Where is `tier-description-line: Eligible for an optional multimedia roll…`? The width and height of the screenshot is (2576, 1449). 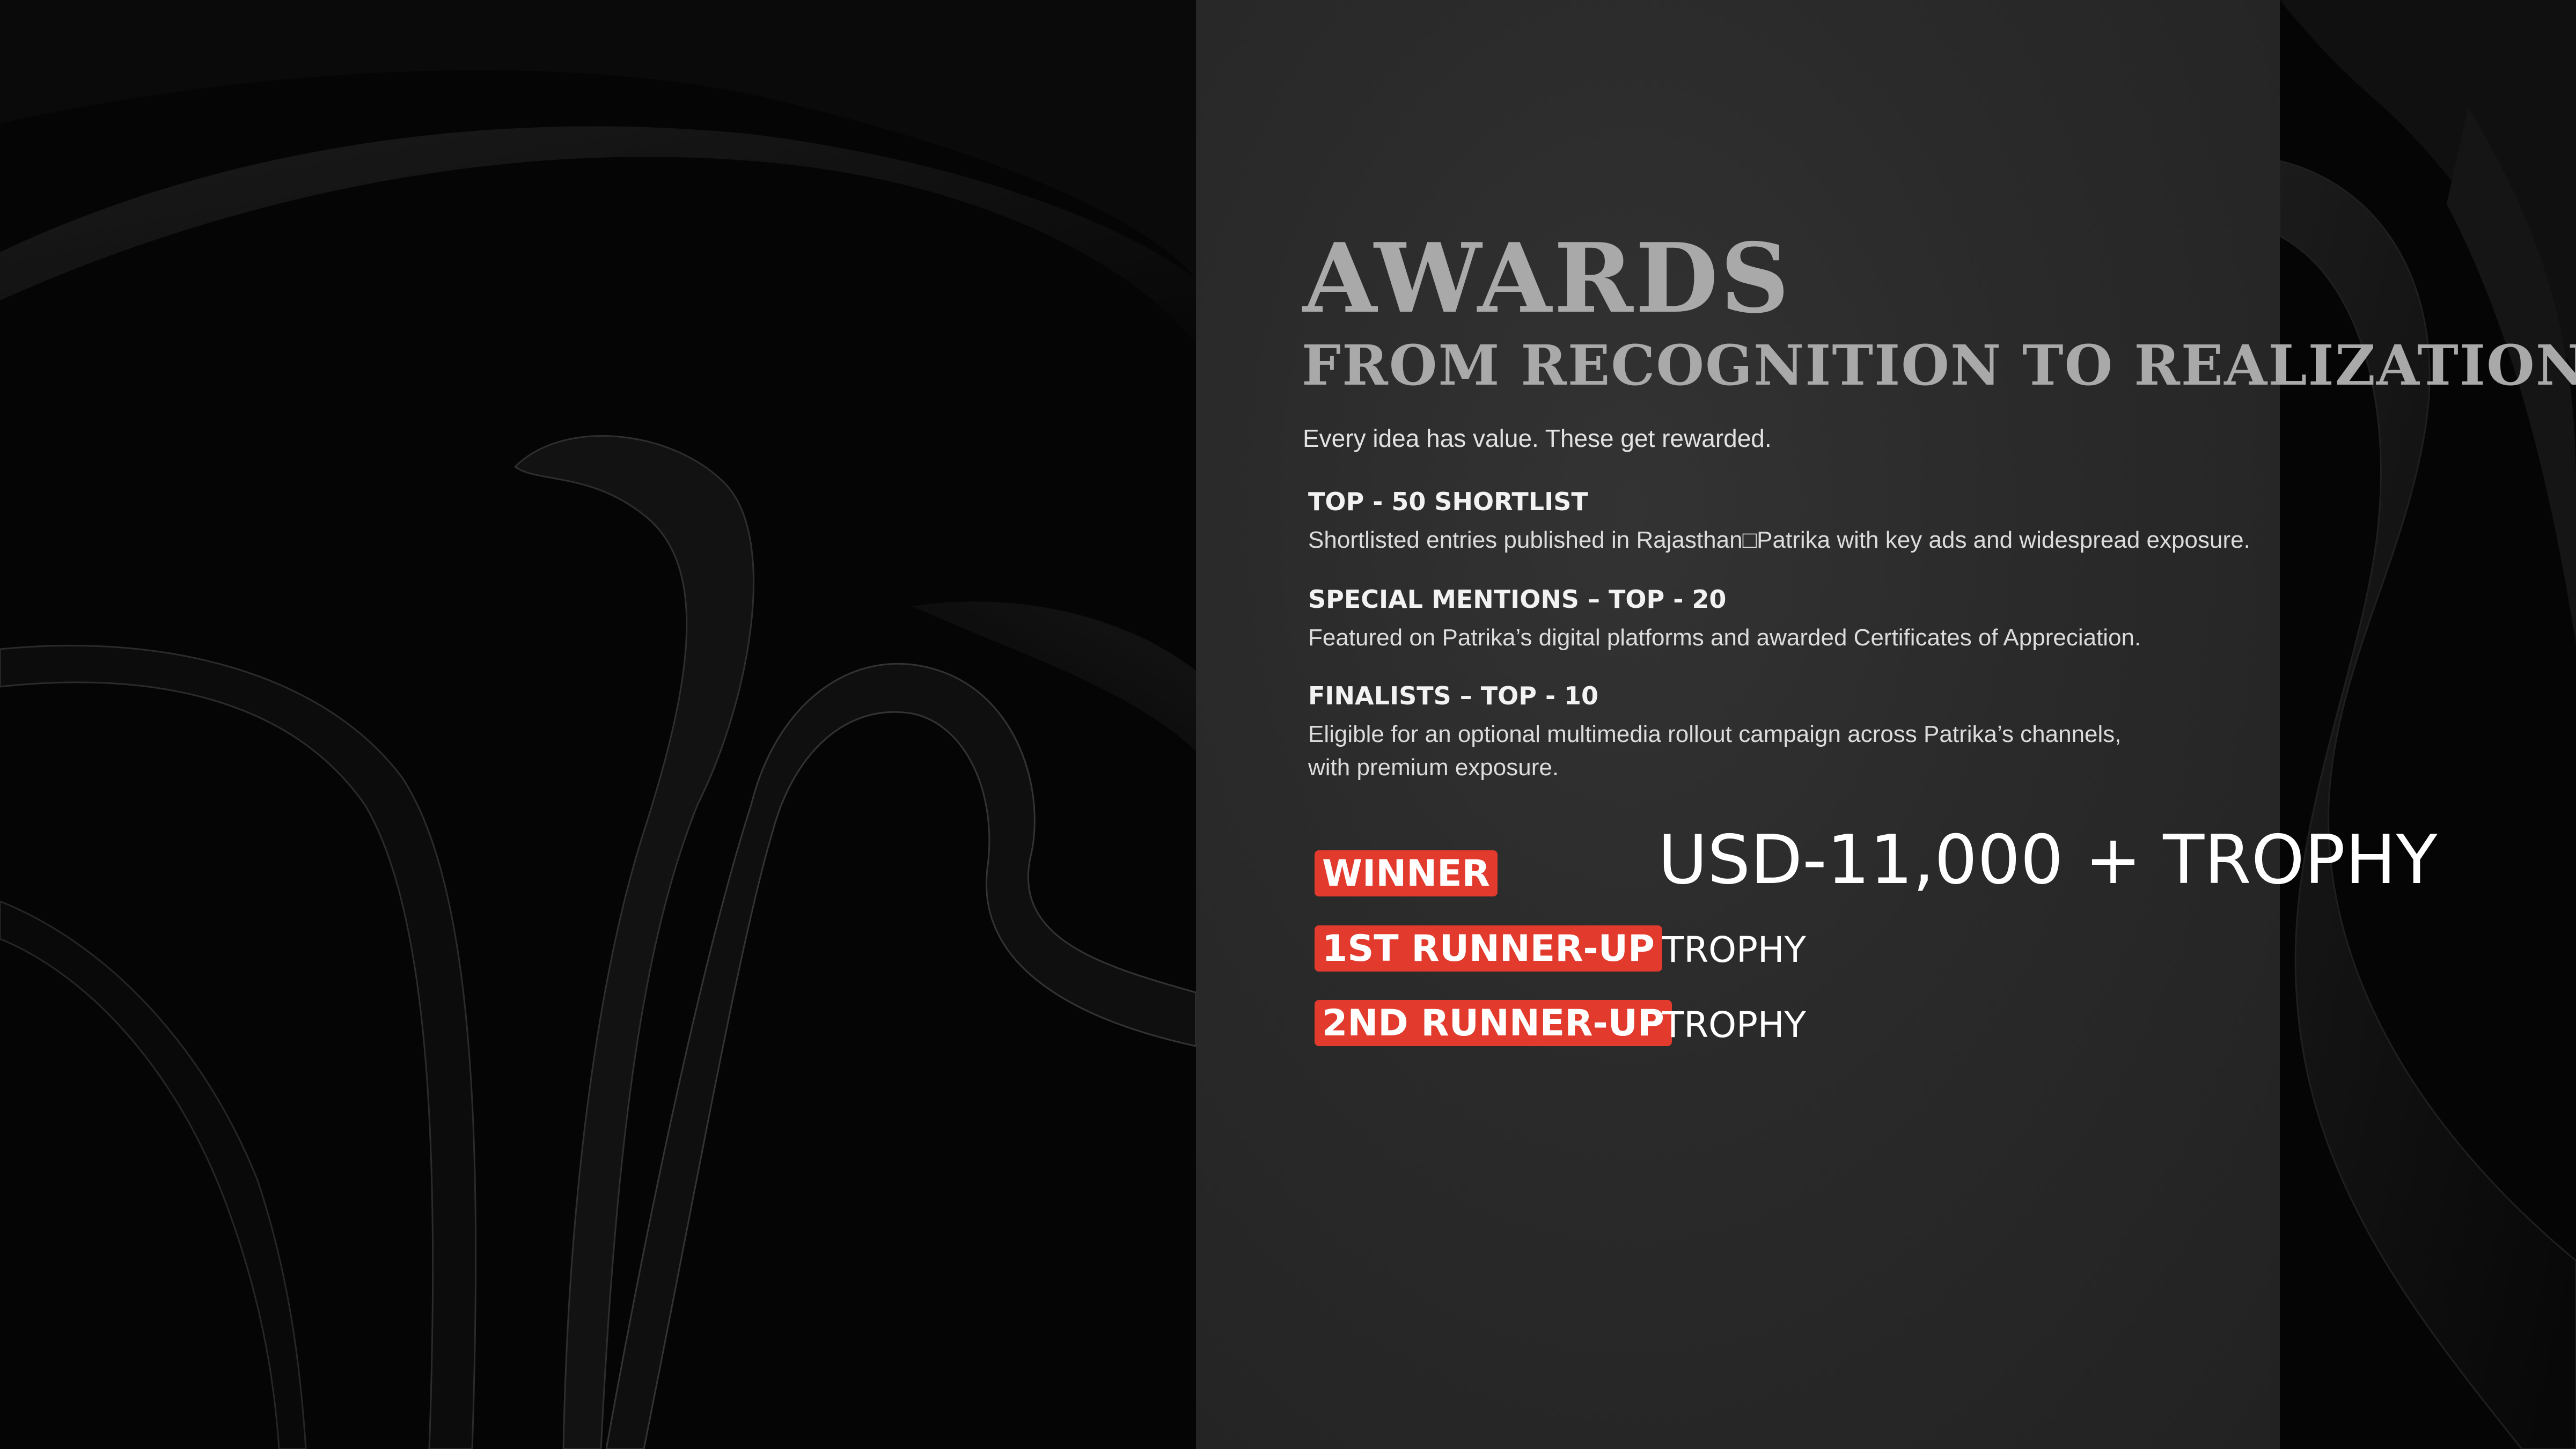 tier-description-line: Eligible for an optional multimedia roll… is located at coordinates (1715, 734).